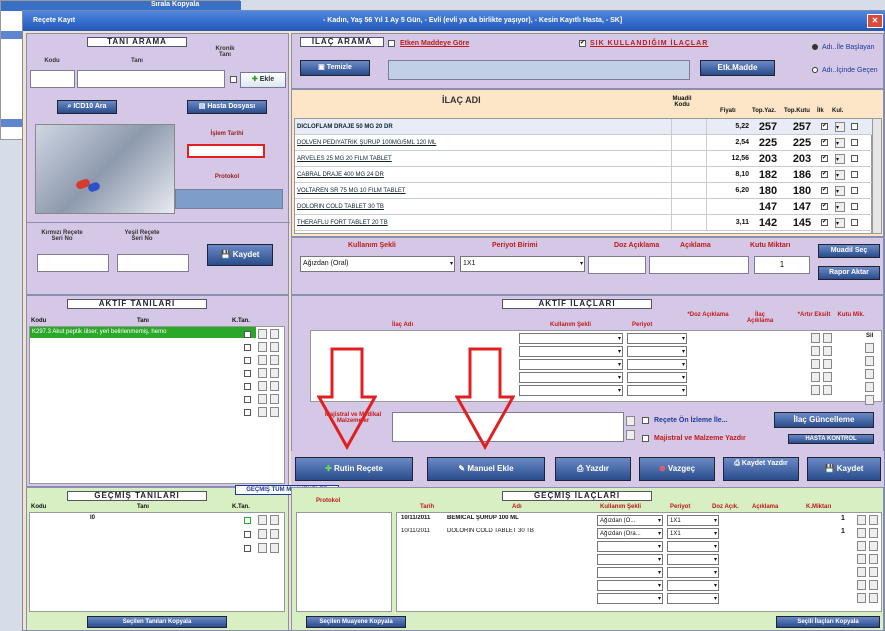  What do you see at coordinates (151, 79) in the screenshot?
I see `tani-adi-input` at bounding box center [151, 79].